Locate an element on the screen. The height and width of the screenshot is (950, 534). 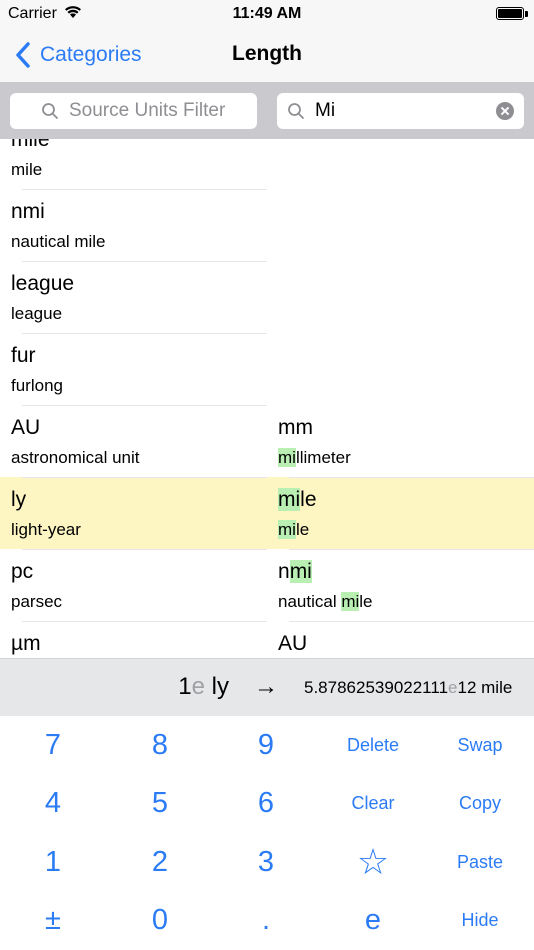
unit-symbol: pc is located at coordinates (22, 571).